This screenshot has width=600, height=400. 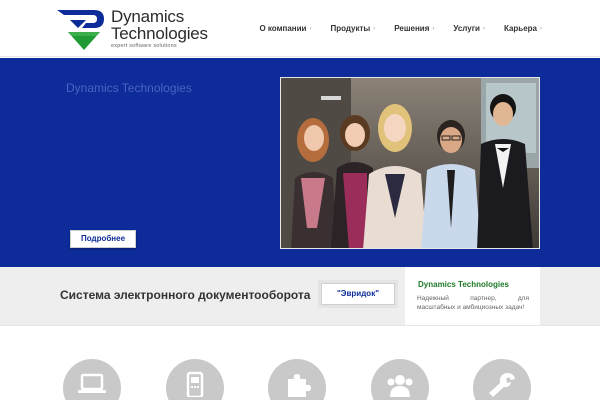 I want to click on puzzle-icon, so click(x=299, y=385).